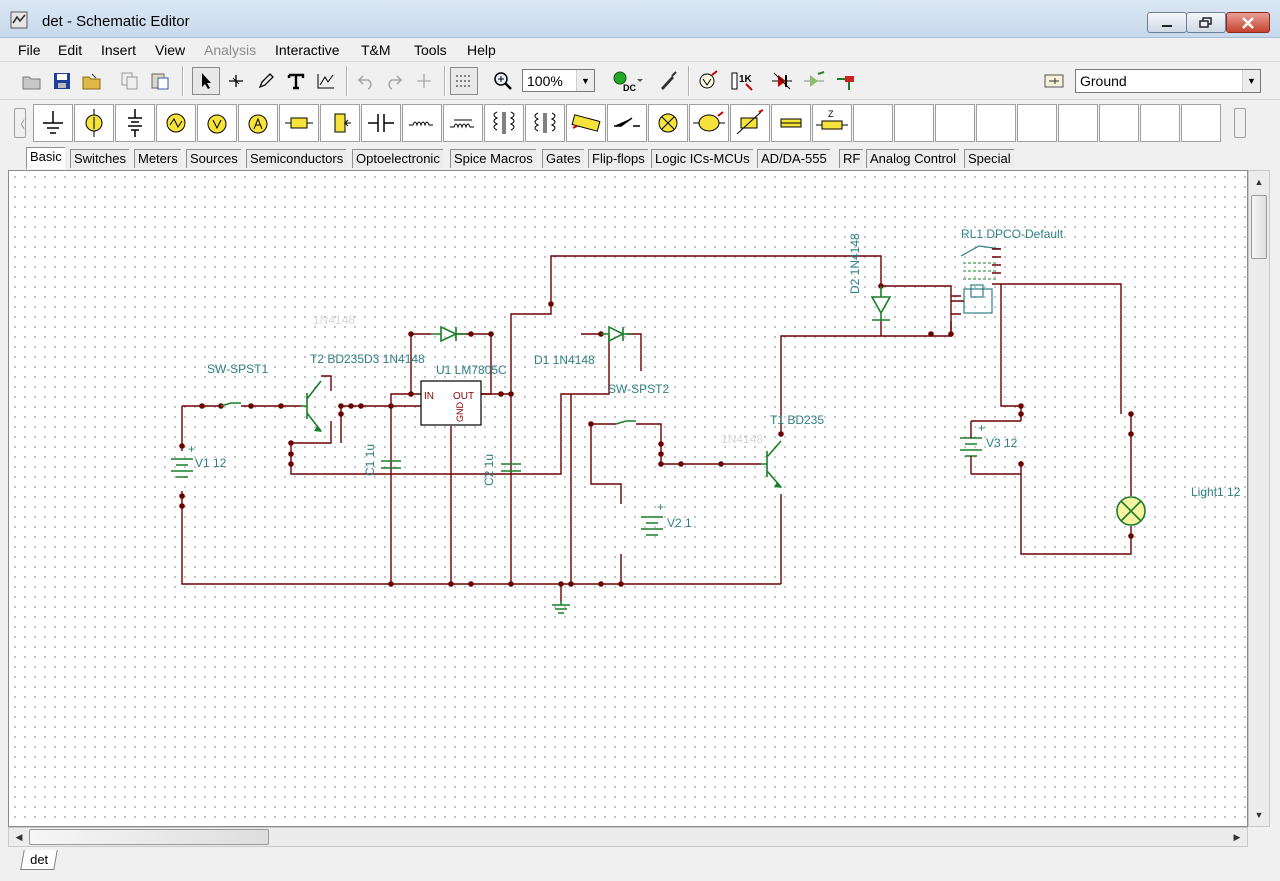 This screenshot has width=1280, height=881. I want to click on ground-tool-button, so click(1054, 81).